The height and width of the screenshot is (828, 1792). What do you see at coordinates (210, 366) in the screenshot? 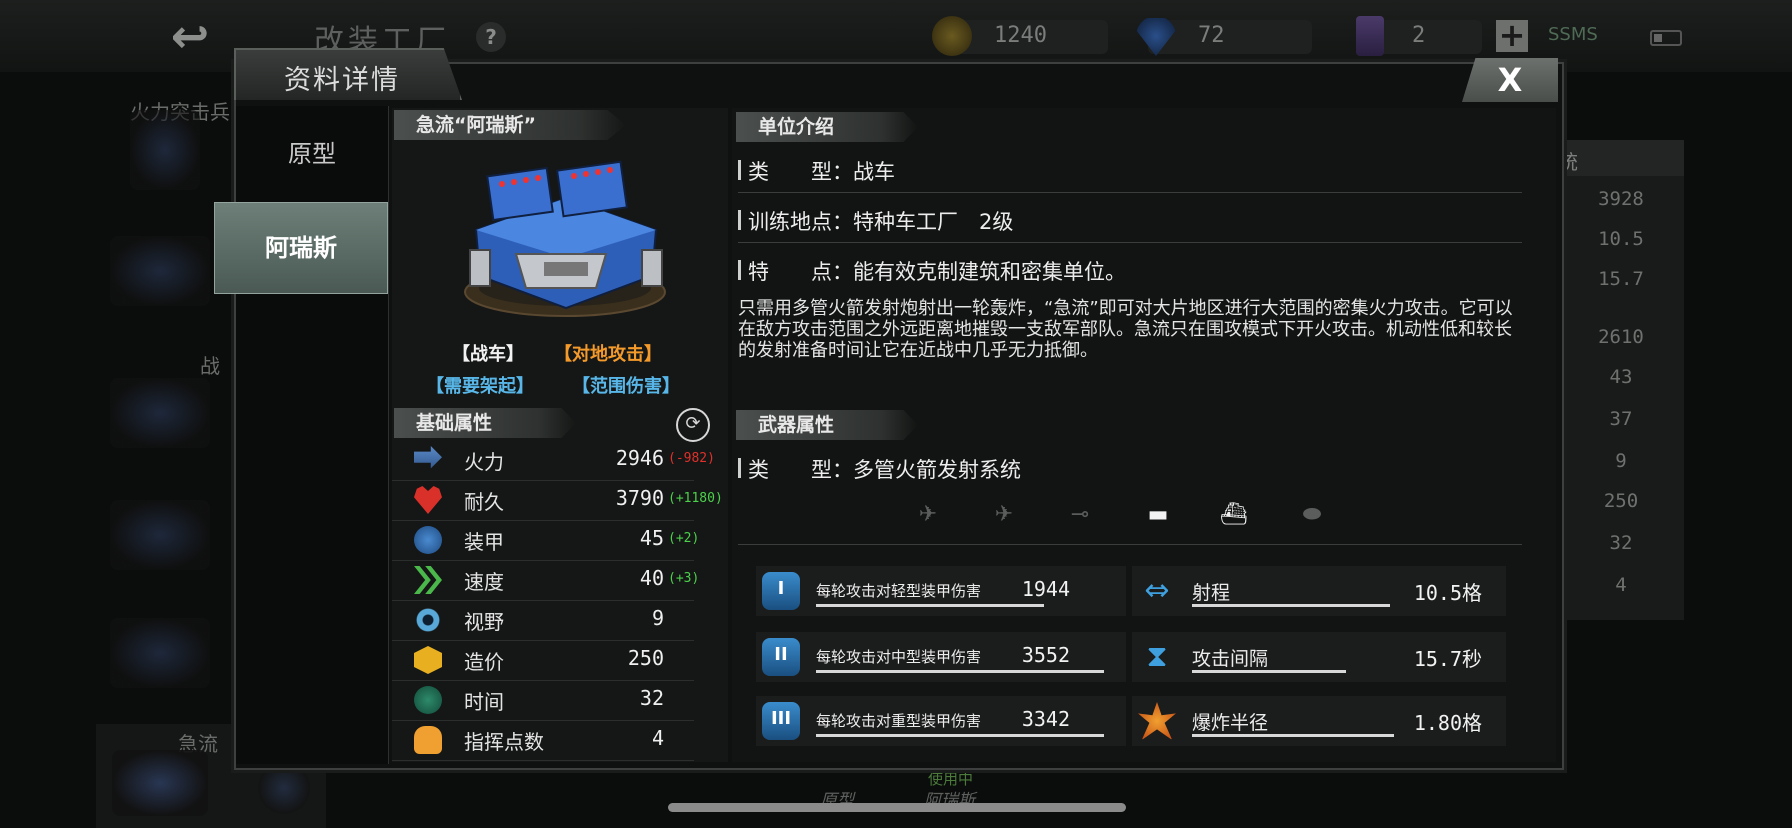
I see `bg-unit-label-2: 战` at bounding box center [210, 366].